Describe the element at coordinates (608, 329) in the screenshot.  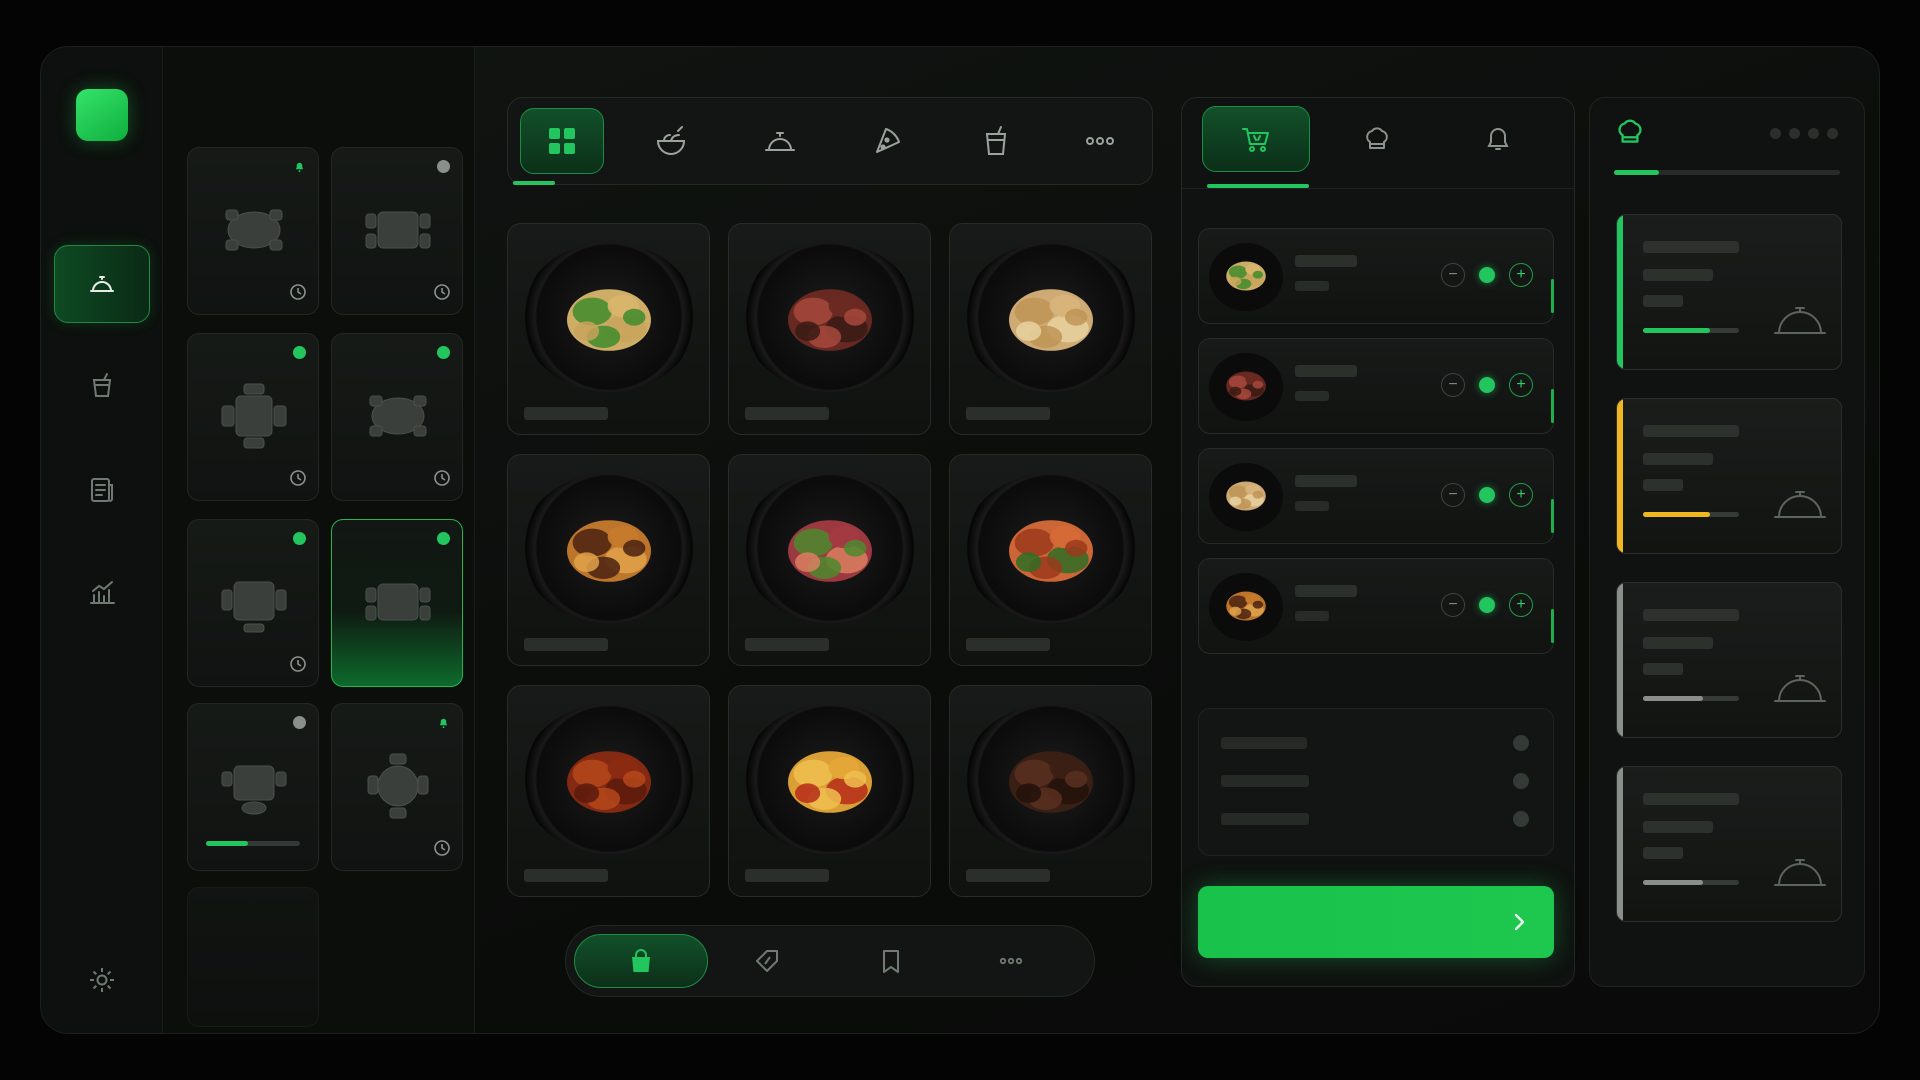
I see `dish-card-caesar-salad` at that location.